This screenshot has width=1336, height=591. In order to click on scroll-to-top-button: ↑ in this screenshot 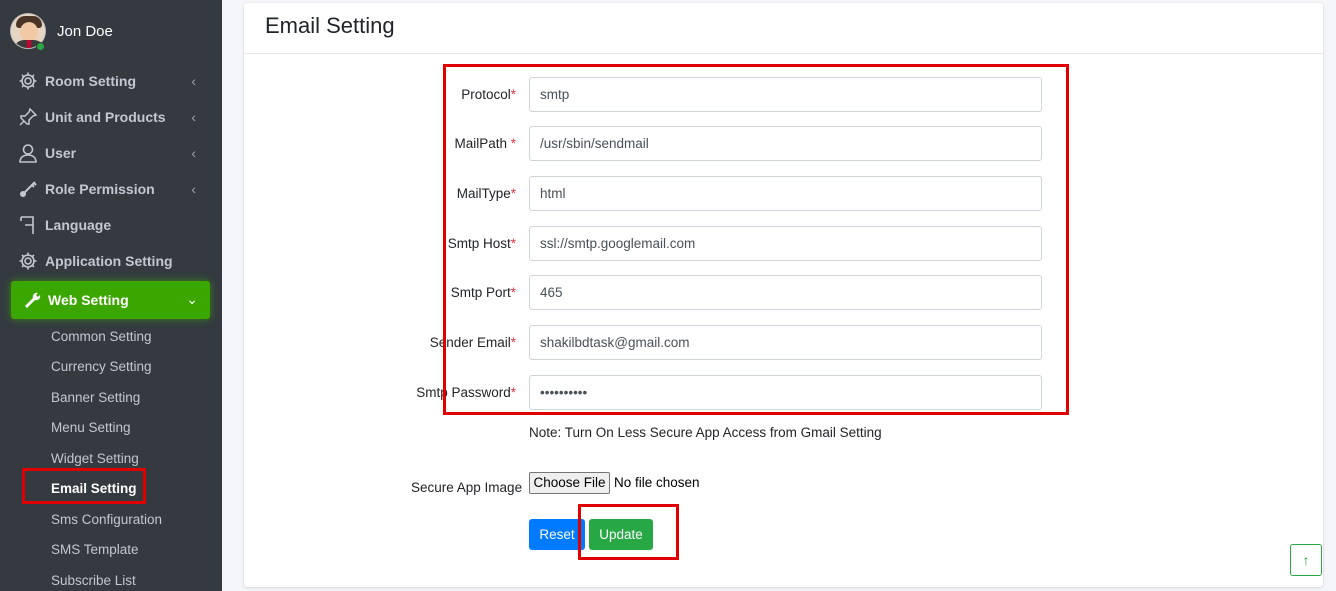, I will do `click(1306, 560)`.